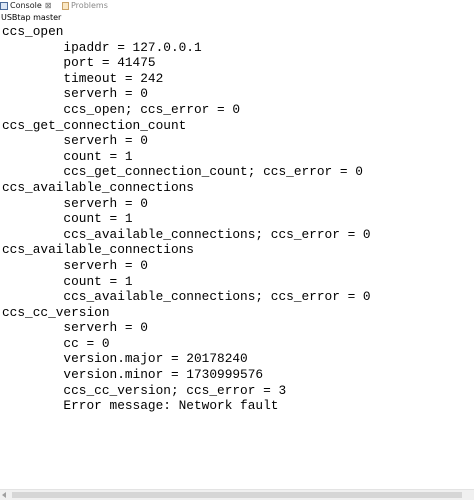 The width and height of the screenshot is (474, 500). Describe the element at coordinates (4, 495) in the screenshot. I see `scroll-left-arrow-icon` at that location.